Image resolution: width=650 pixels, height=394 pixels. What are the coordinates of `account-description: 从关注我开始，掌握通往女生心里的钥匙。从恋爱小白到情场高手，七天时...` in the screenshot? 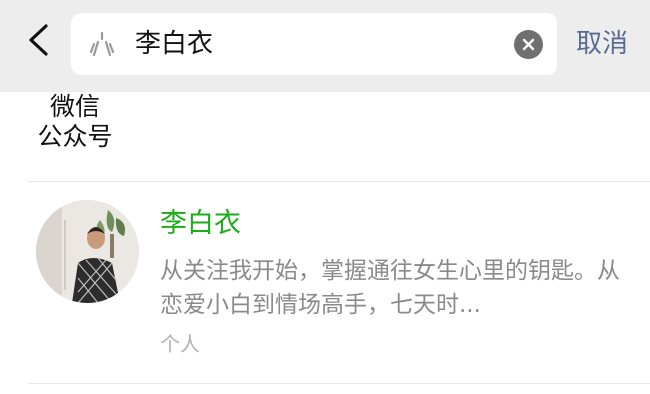 It's located at (390, 288).